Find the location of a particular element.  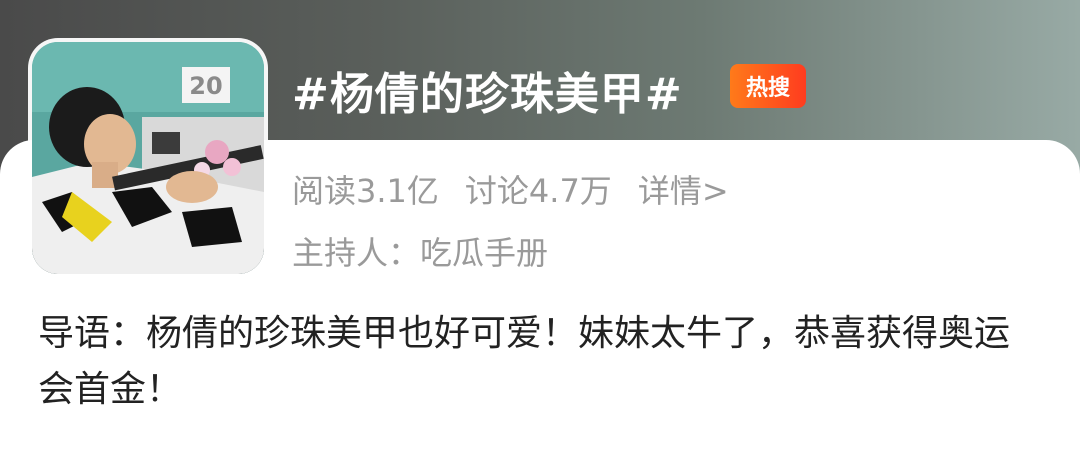

shooter-photo: 20 is located at coordinates (148, 158).